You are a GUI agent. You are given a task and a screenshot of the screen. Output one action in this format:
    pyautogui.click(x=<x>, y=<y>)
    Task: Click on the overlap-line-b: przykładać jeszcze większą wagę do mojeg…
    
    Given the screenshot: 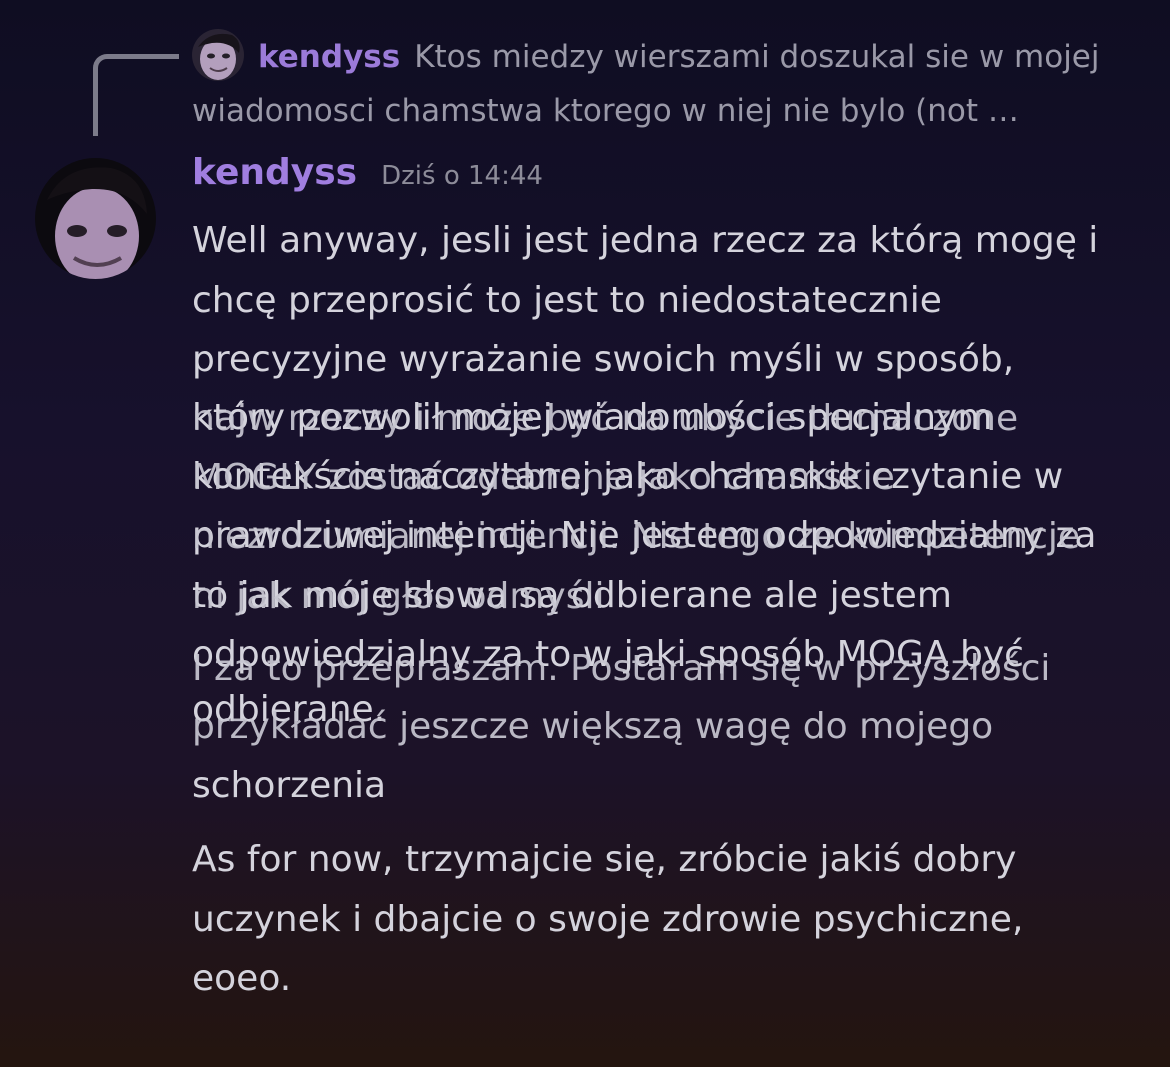 What is the action you would take?
    pyautogui.click(x=593, y=726)
    